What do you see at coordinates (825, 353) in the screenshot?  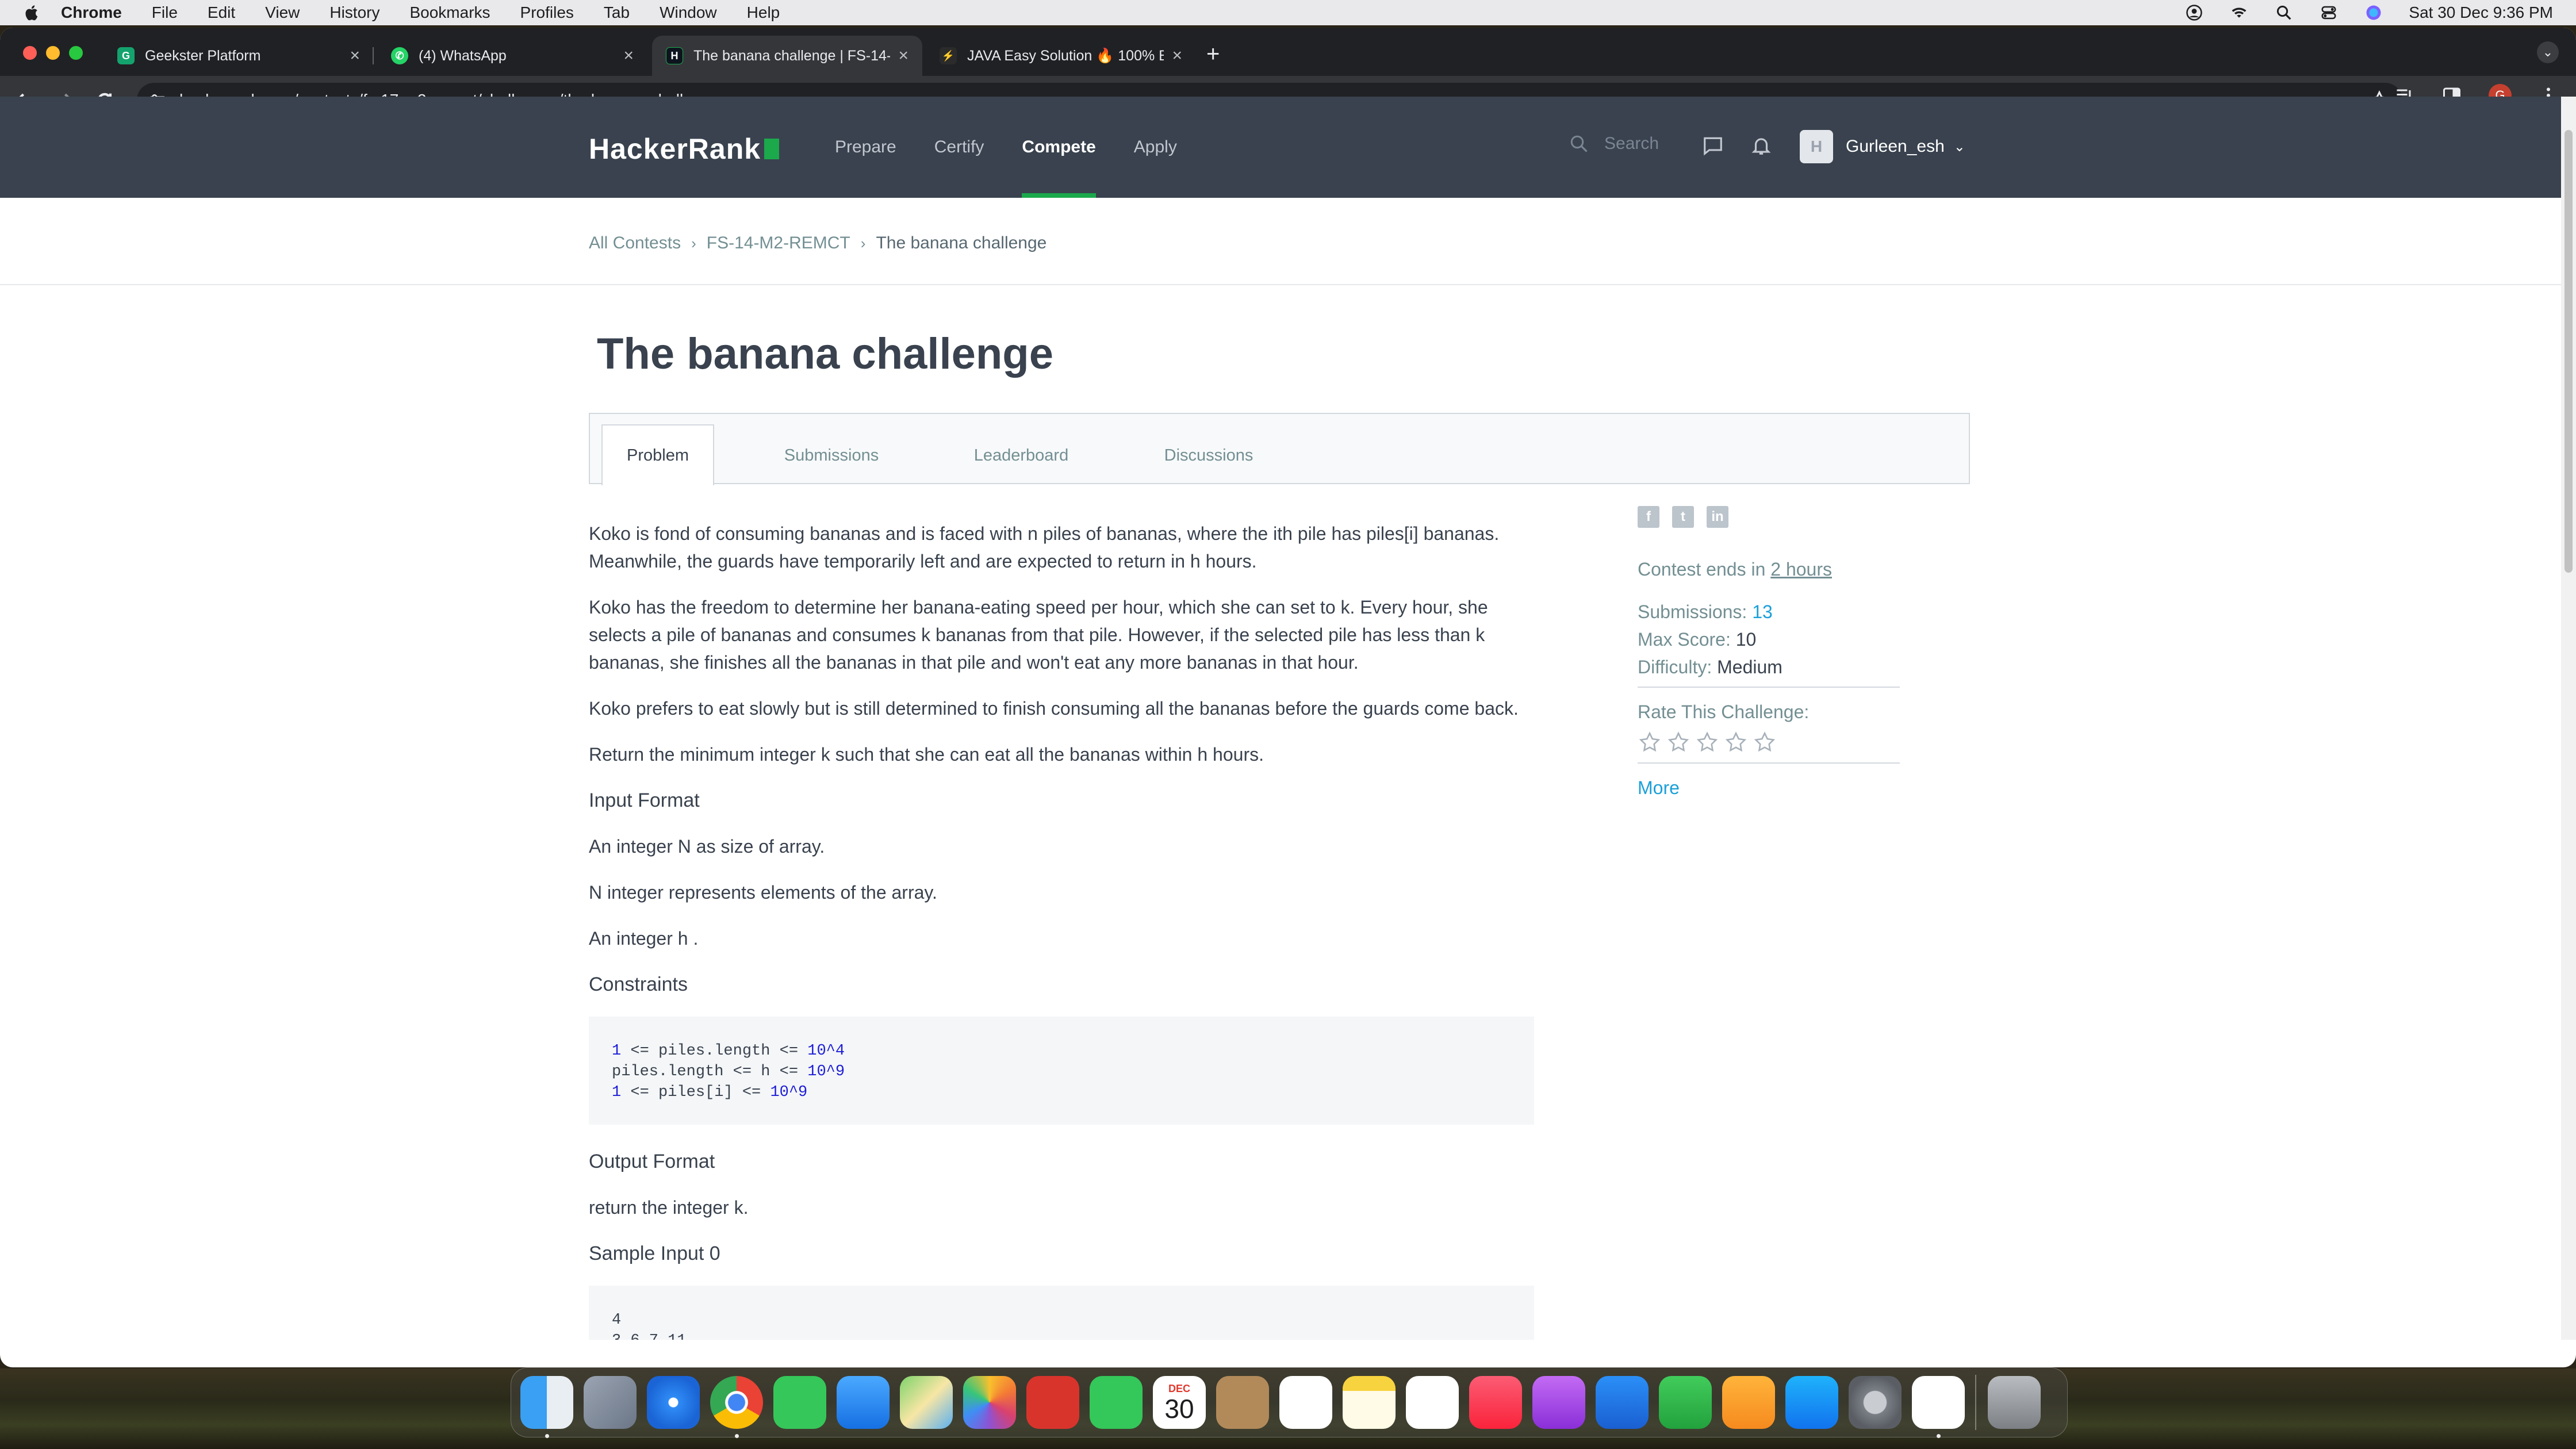 I see `page-title: The banana challenge` at bounding box center [825, 353].